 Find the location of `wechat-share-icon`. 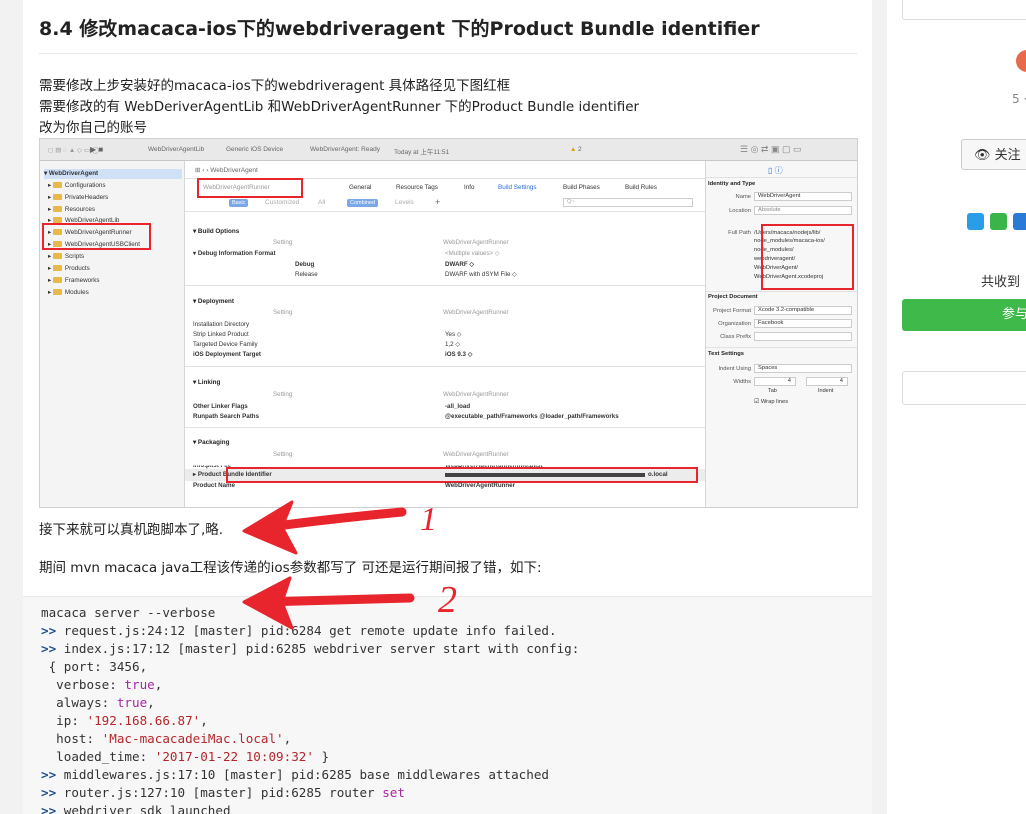

wechat-share-icon is located at coordinates (998, 221).